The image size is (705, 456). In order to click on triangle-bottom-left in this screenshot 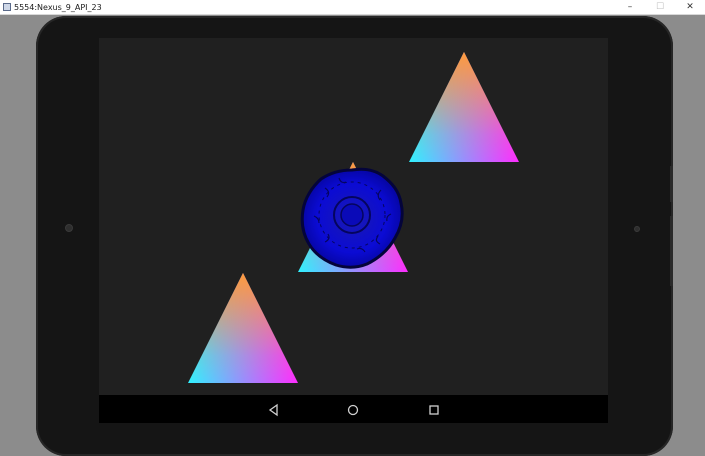, I will do `click(243, 328)`.